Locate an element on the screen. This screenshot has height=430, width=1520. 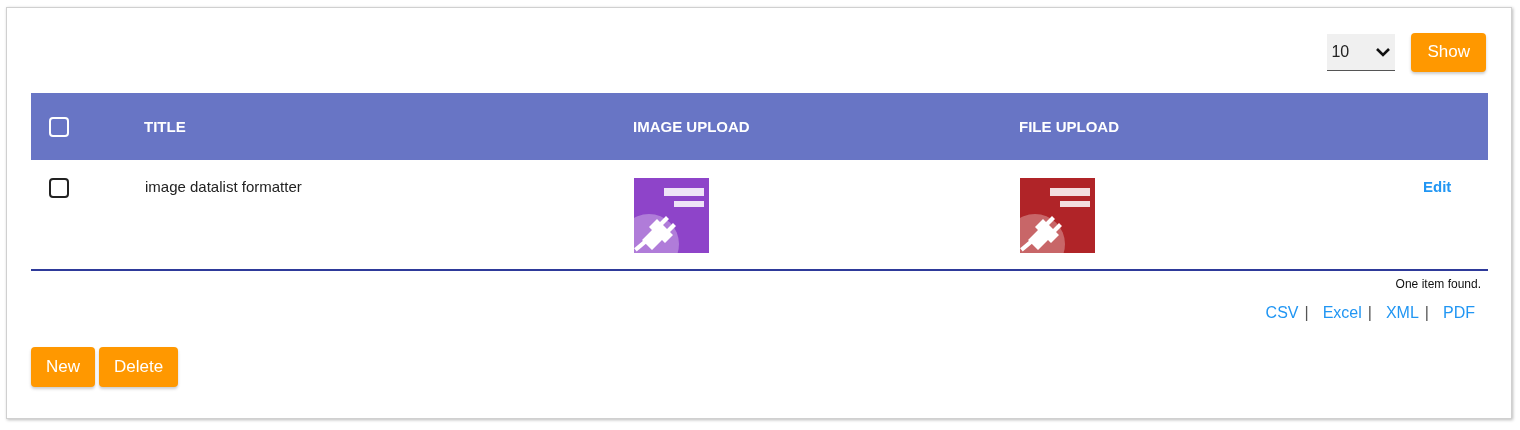
export-link: CSV is located at coordinates (1282, 313).